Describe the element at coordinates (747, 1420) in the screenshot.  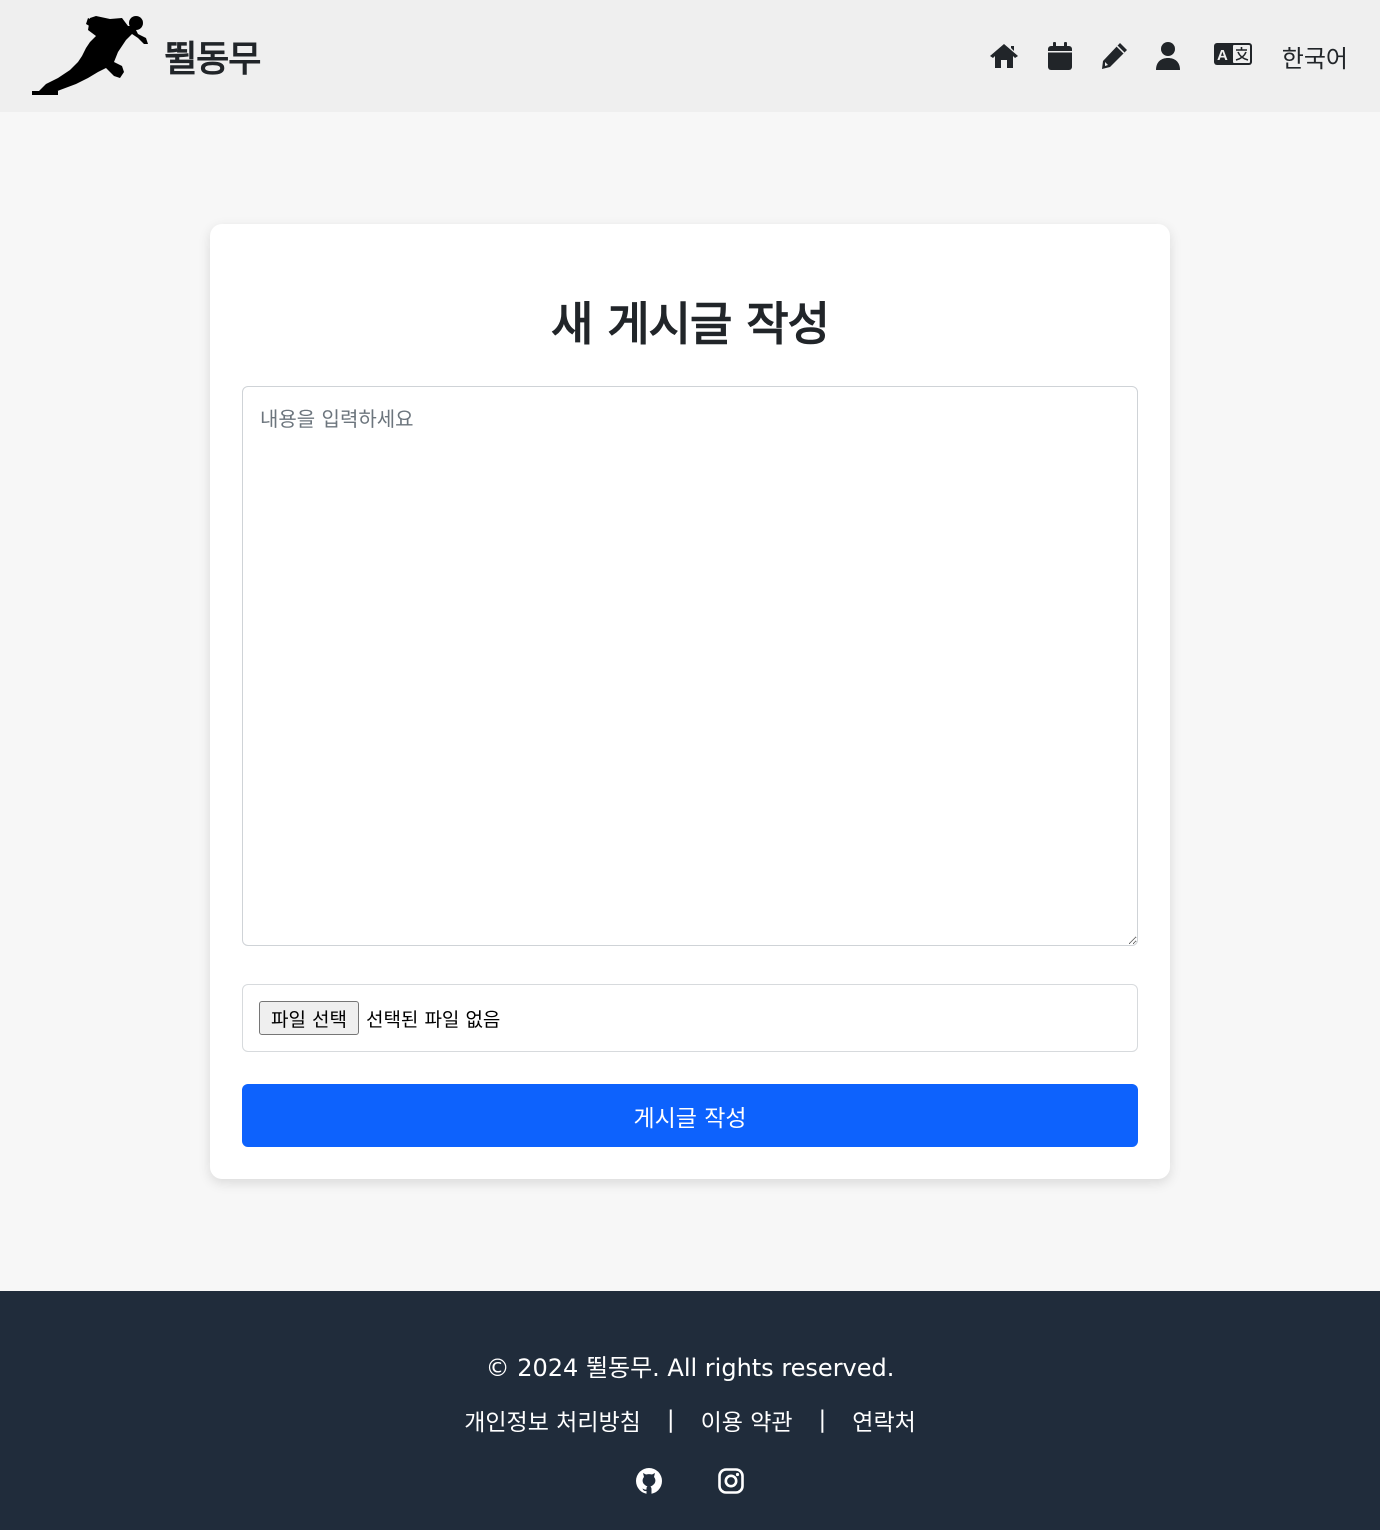
I see `terms-link: 이용 약관` at that location.